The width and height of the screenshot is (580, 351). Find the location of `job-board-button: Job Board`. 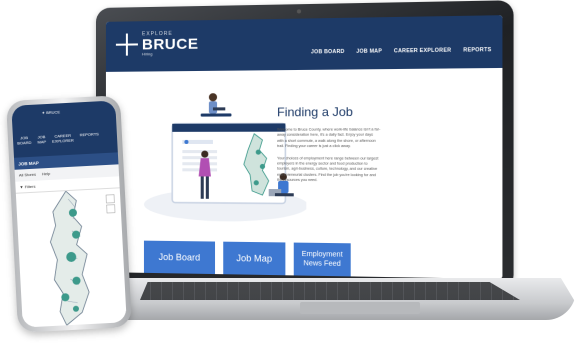

job-board-button: Job Board is located at coordinates (179, 257).